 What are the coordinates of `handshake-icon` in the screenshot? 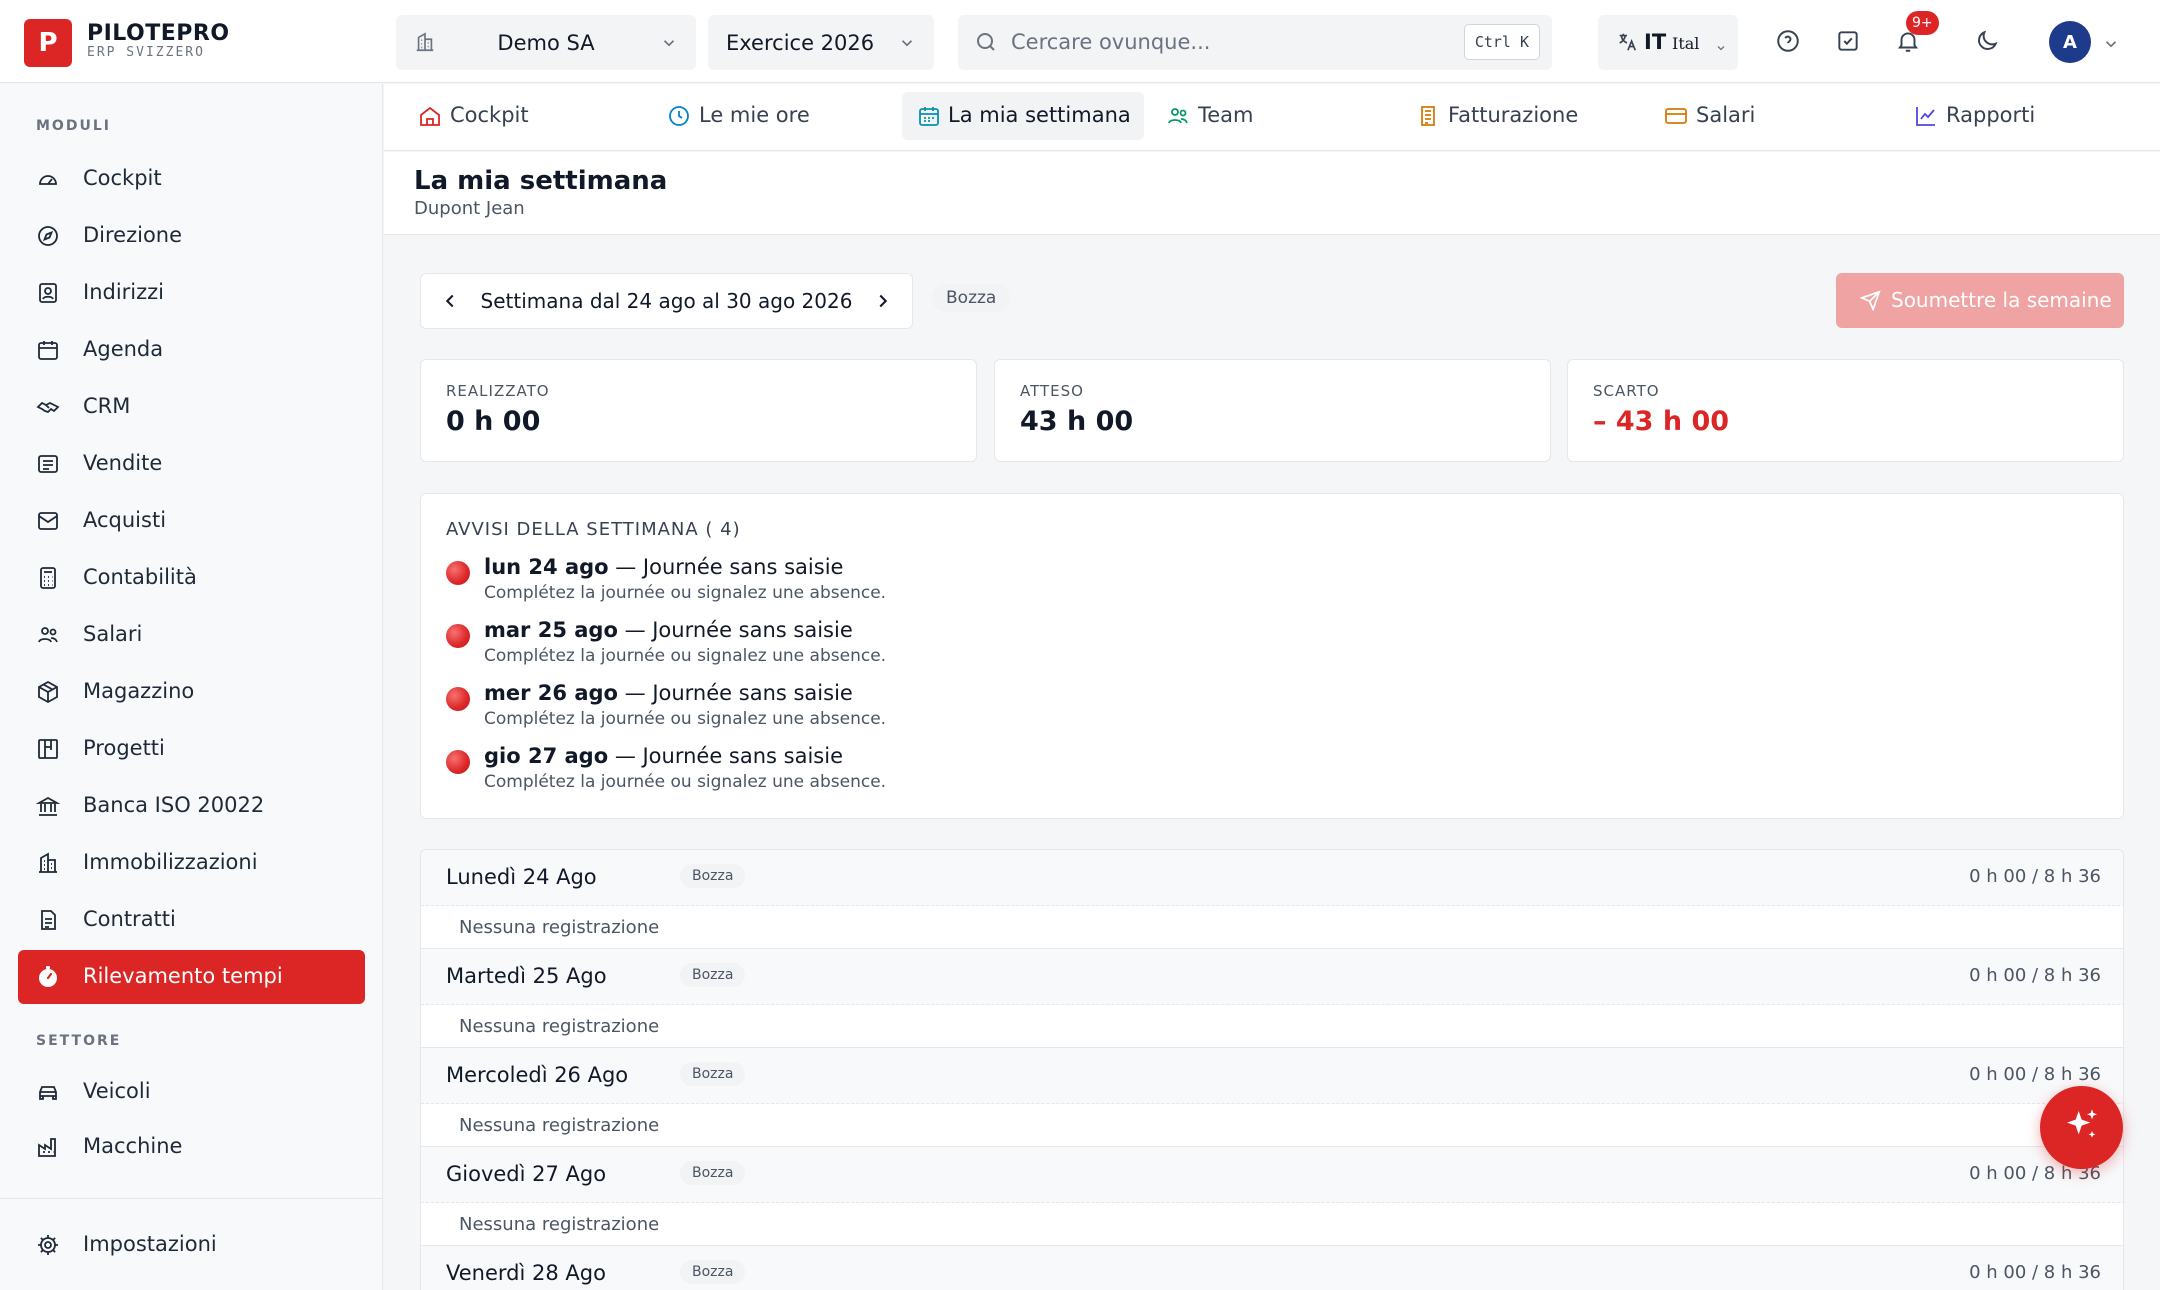 It's located at (48, 407).